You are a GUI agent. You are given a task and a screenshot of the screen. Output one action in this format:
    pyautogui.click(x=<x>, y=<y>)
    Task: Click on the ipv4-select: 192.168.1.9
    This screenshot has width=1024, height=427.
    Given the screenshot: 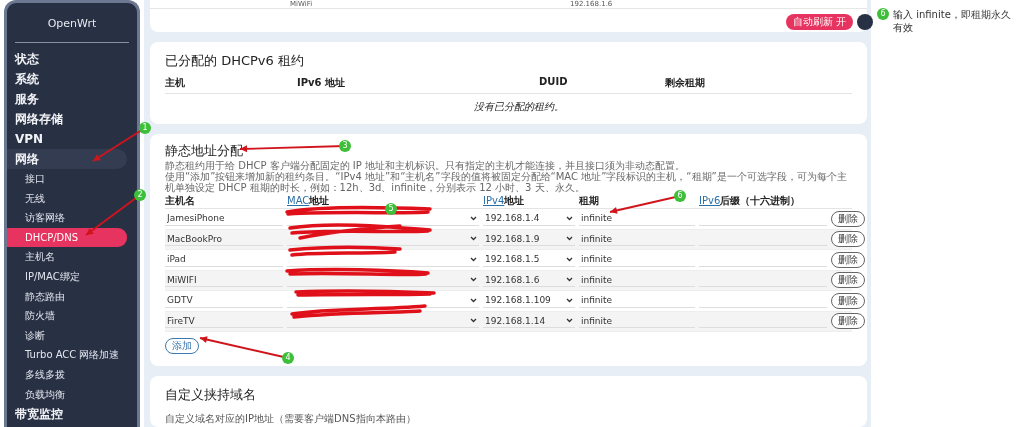 What is the action you would take?
    pyautogui.click(x=529, y=239)
    